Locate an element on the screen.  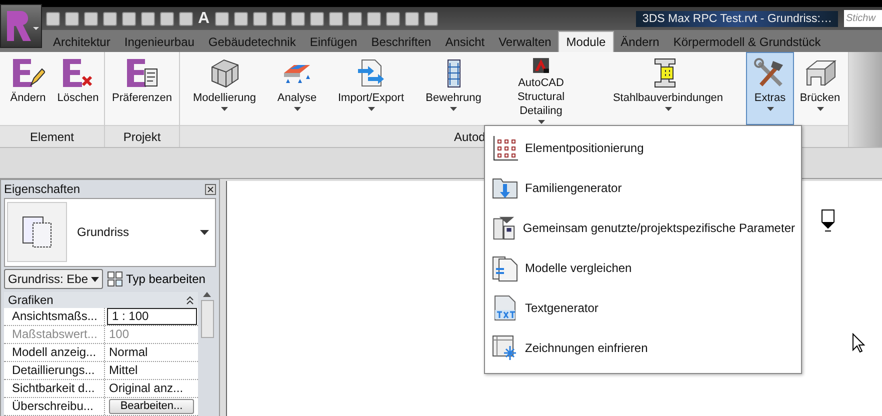
property-value: Mittel is located at coordinates (123, 370).